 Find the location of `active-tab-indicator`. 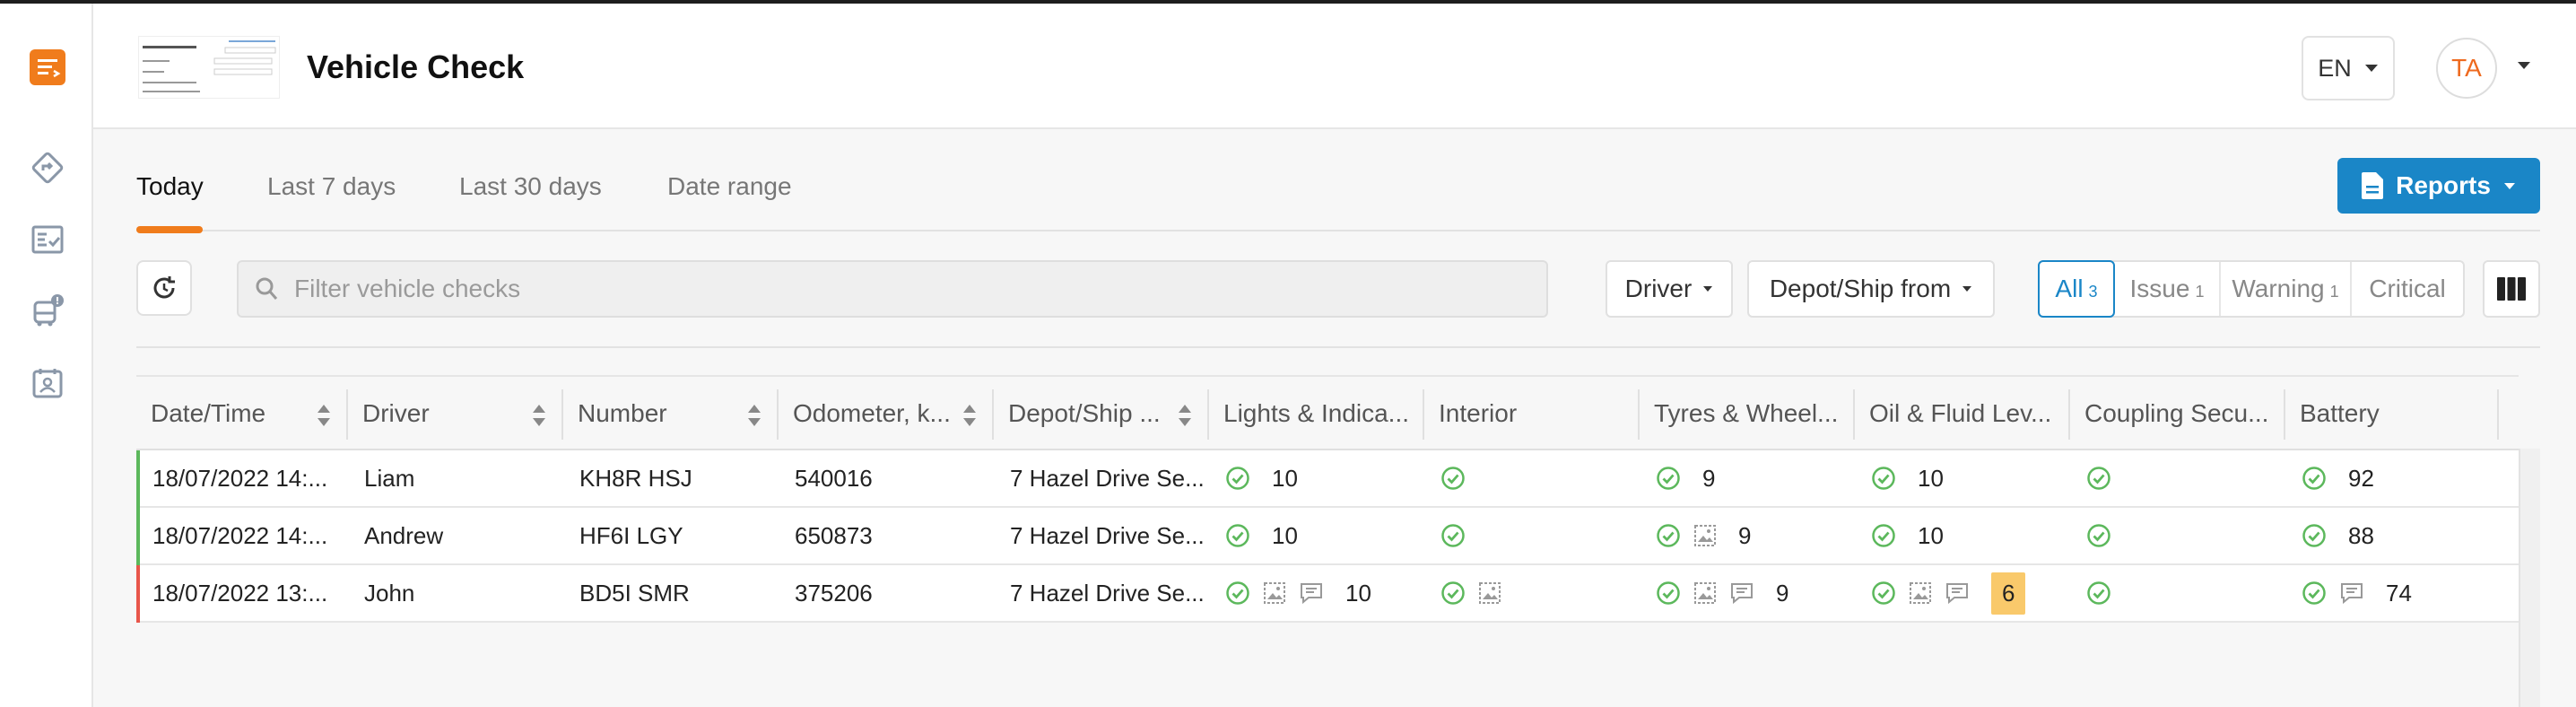

active-tab-indicator is located at coordinates (169, 230).